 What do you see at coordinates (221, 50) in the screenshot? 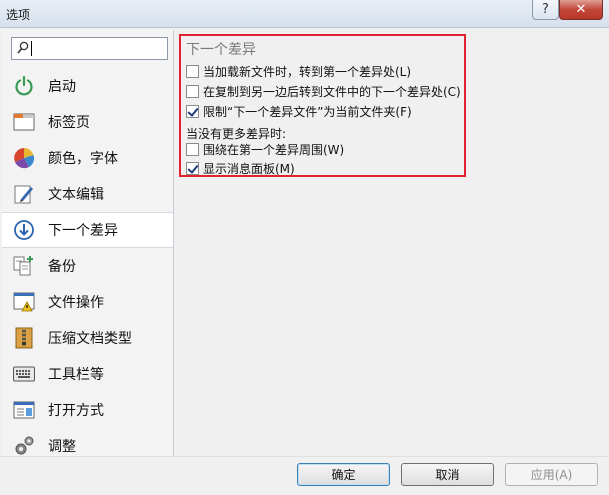
I see `group-title: 下一个差异` at bounding box center [221, 50].